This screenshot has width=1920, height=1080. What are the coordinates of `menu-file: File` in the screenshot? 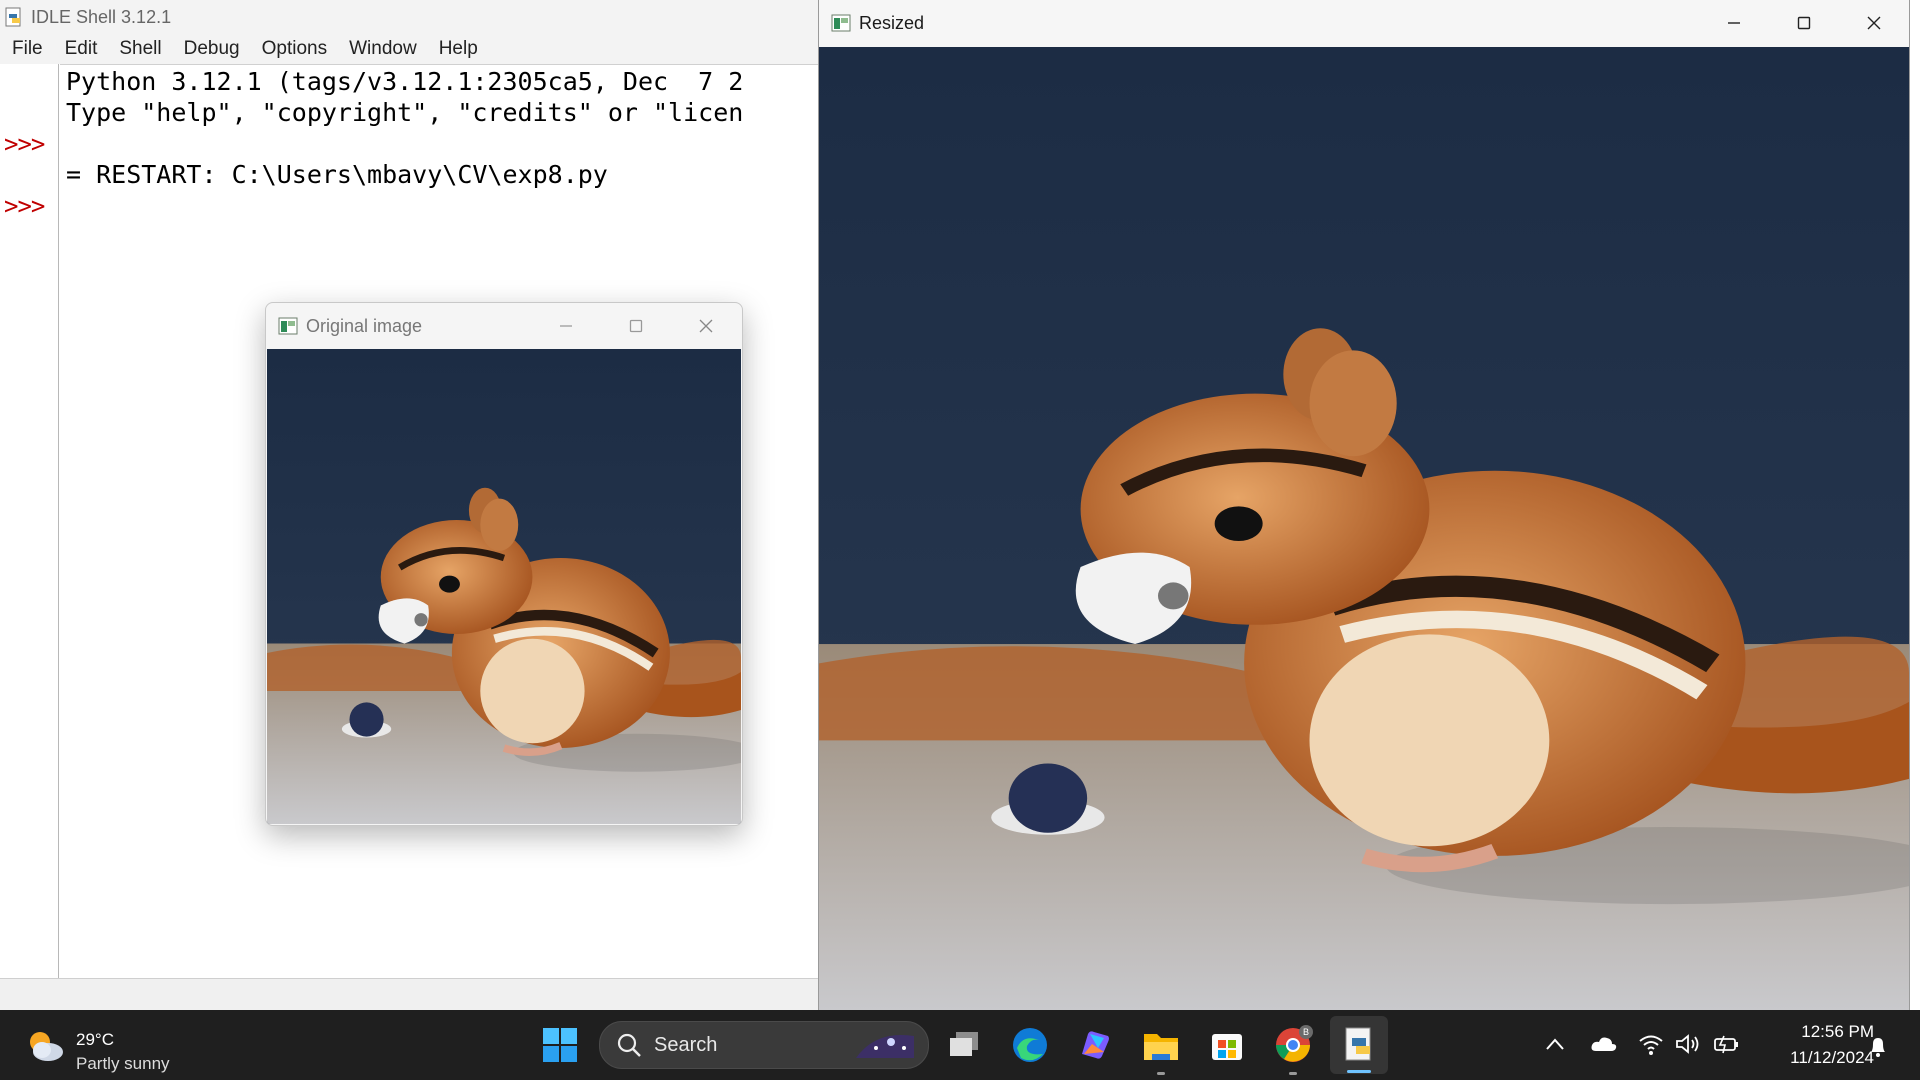 It's located at (27, 49).